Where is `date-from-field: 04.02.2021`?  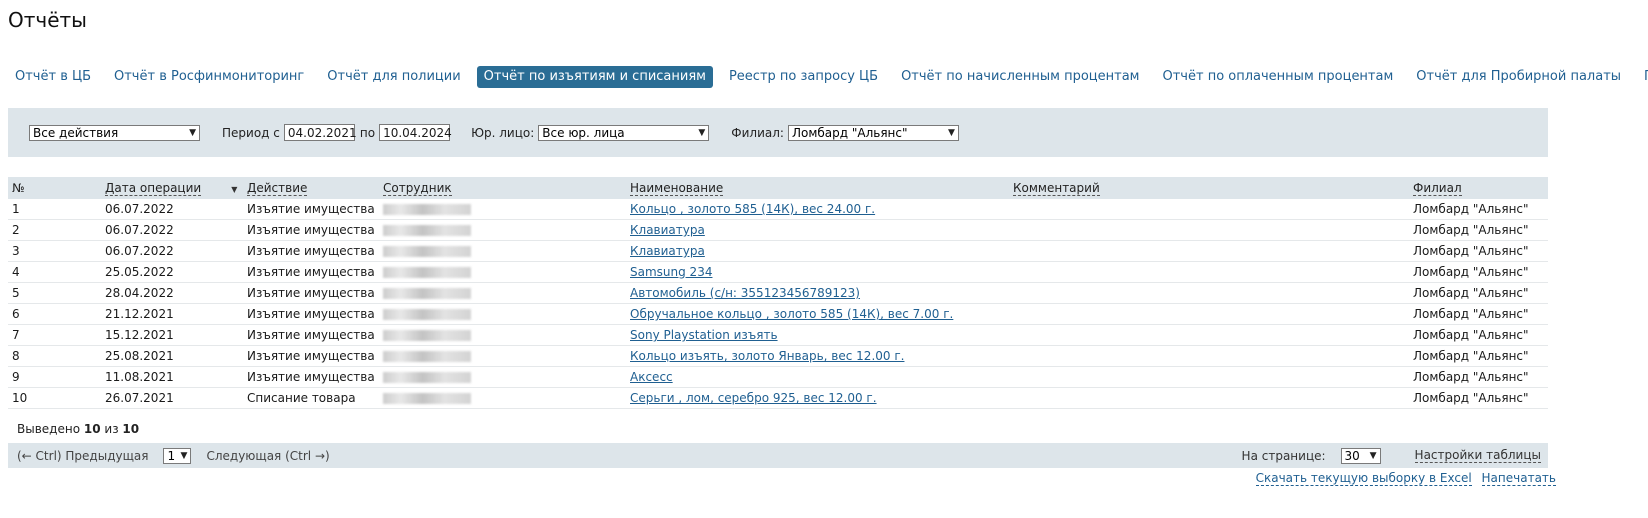
date-from-field: 04.02.2021 is located at coordinates (320, 132).